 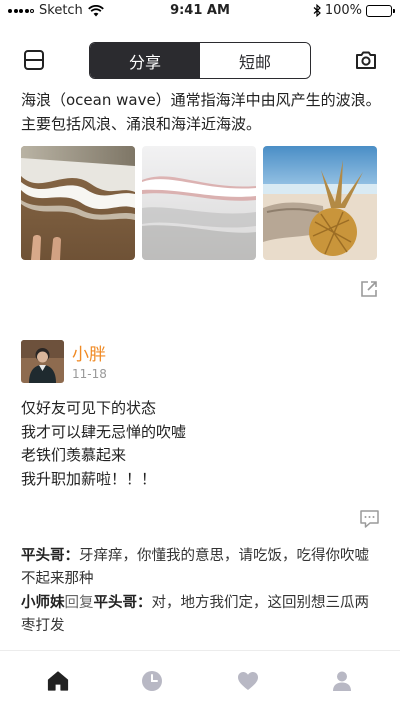 I want to click on status-bar: Sketch 9:41 AM 100%, so click(x=200, y=11).